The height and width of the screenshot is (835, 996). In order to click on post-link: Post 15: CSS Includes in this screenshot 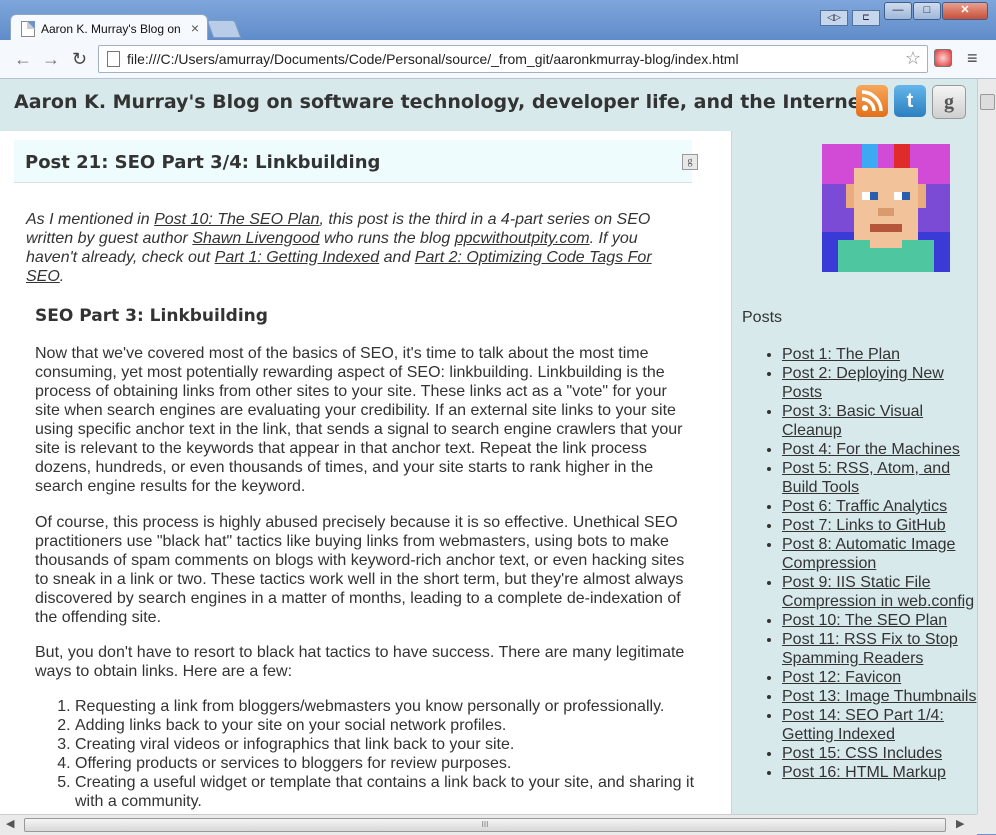, I will do `click(862, 753)`.